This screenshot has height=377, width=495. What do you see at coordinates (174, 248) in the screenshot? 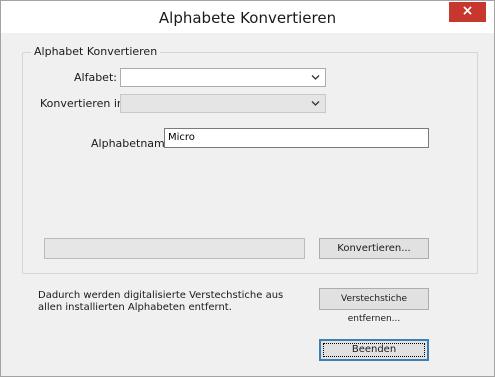
I see `conversion-progress-bar` at bounding box center [174, 248].